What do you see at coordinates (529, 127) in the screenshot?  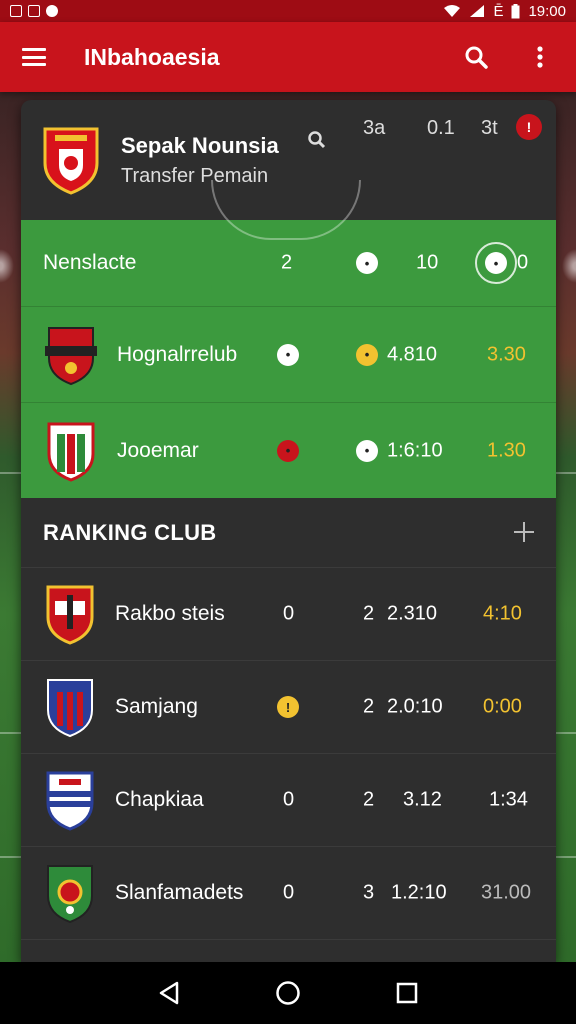 I see `alert-badge-icon: !` at bounding box center [529, 127].